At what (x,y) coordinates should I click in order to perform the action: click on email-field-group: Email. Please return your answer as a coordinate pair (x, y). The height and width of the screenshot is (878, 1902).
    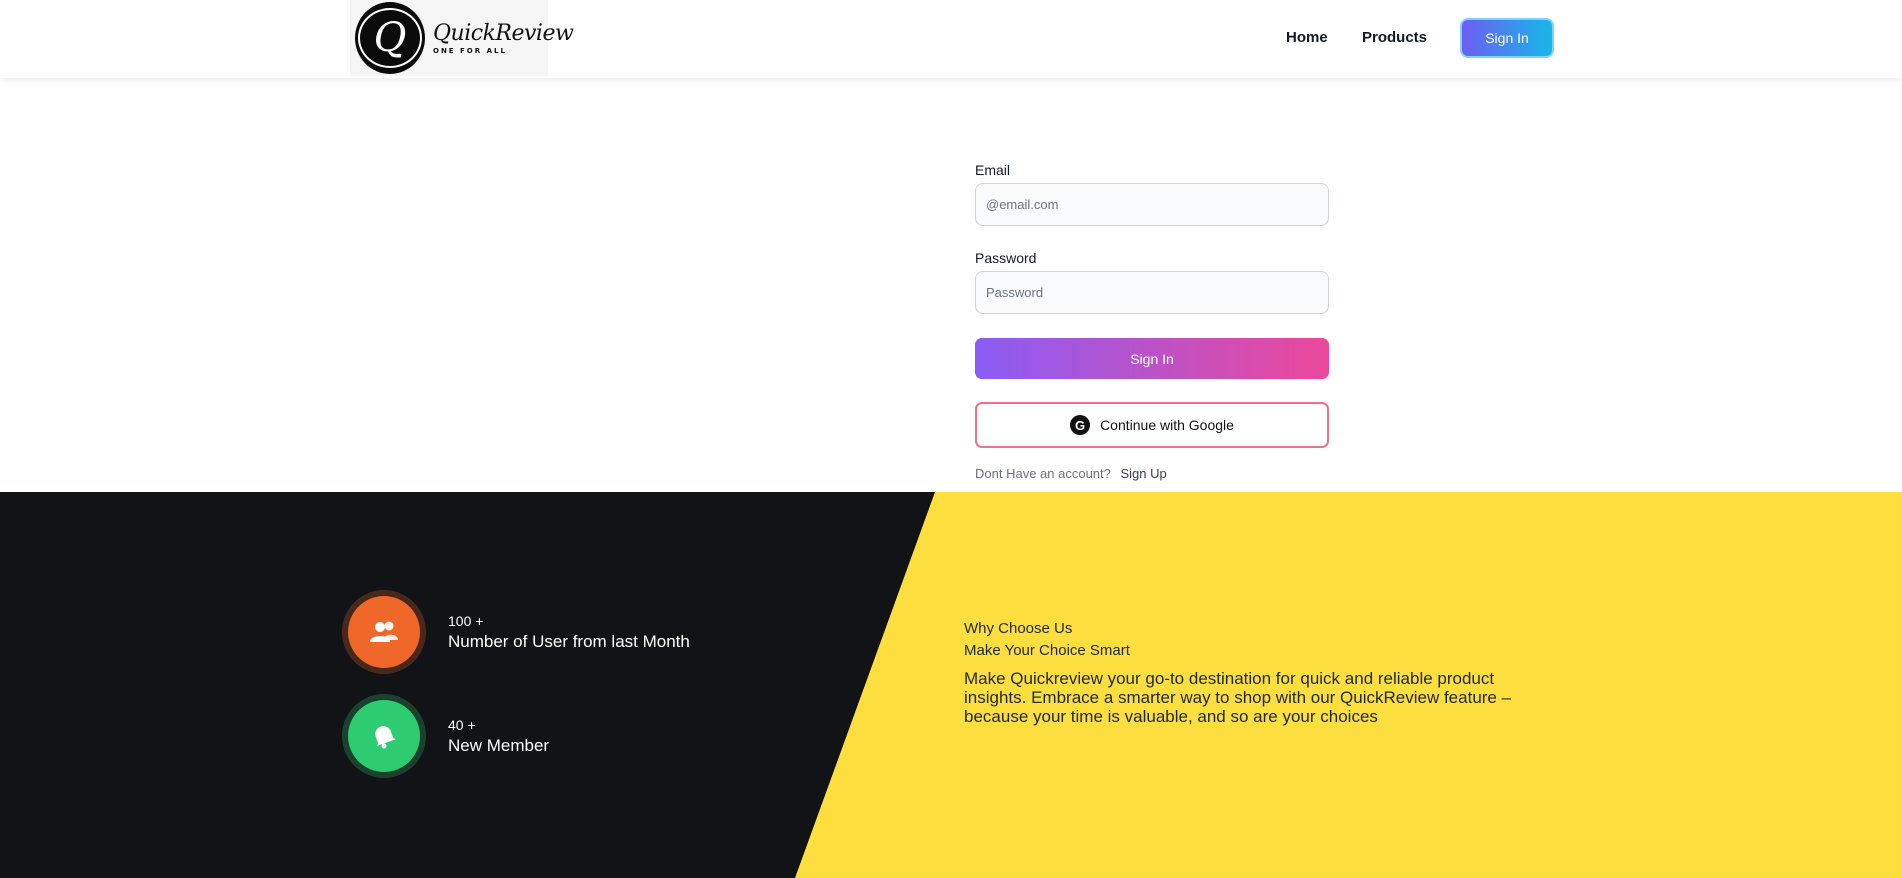
    Looking at the image, I should click on (1152, 194).